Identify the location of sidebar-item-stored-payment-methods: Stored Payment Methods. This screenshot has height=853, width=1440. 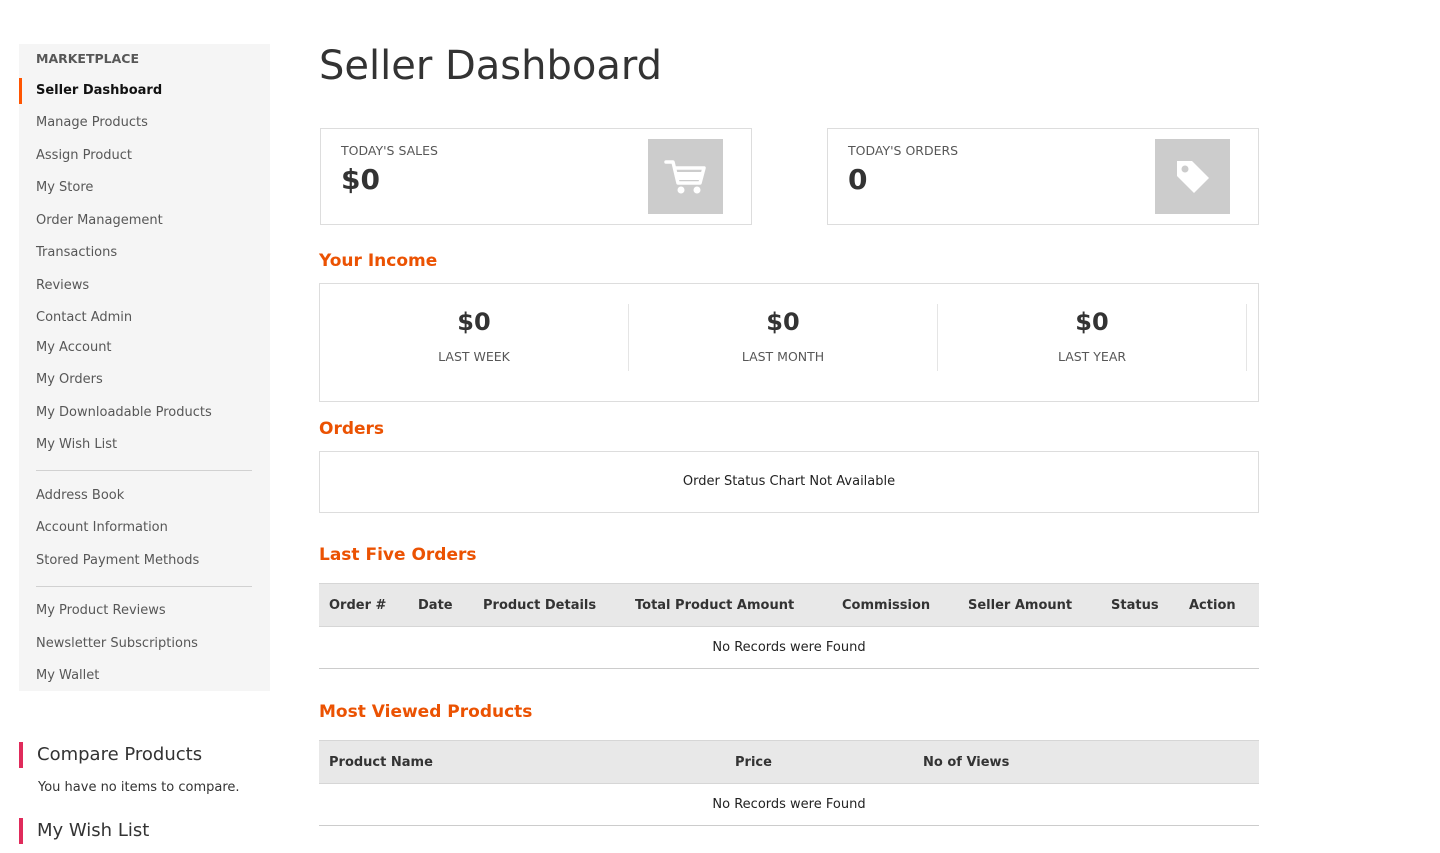
(144, 561).